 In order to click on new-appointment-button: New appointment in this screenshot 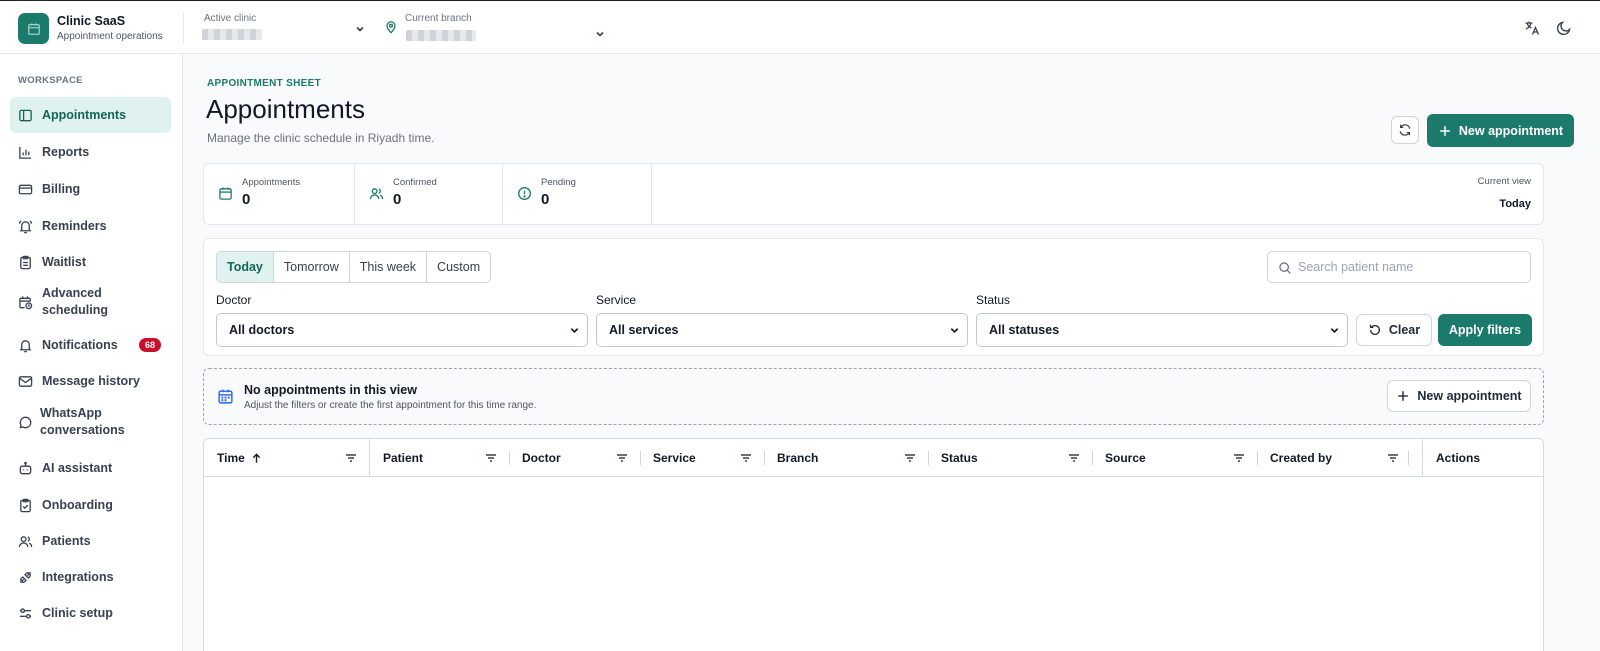, I will do `click(1500, 130)`.